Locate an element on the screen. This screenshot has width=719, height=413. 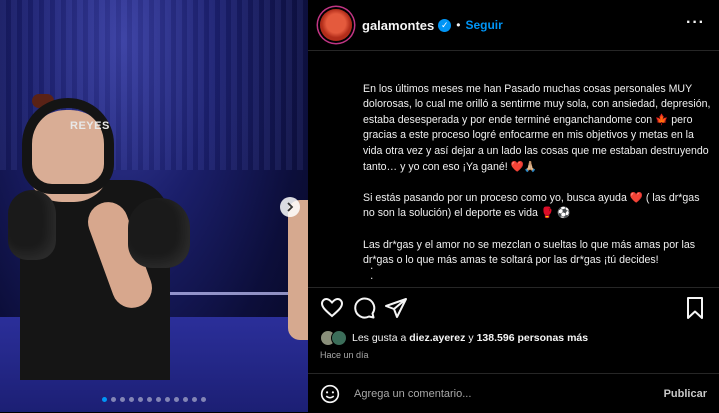
avatar is located at coordinates (336, 25).